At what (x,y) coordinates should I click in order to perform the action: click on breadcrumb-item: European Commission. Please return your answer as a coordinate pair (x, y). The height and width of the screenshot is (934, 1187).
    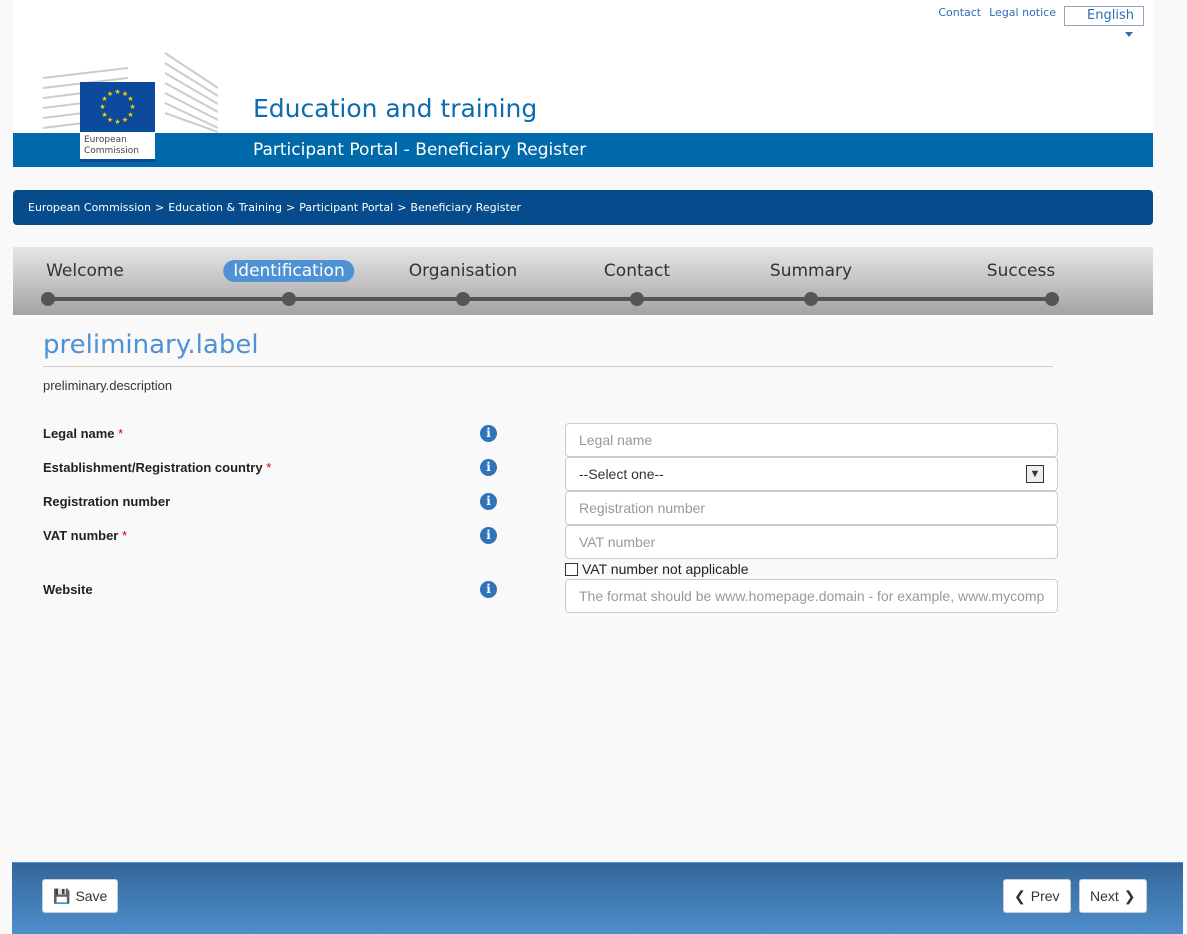
    Looking at the image, I should click on (89, 207).